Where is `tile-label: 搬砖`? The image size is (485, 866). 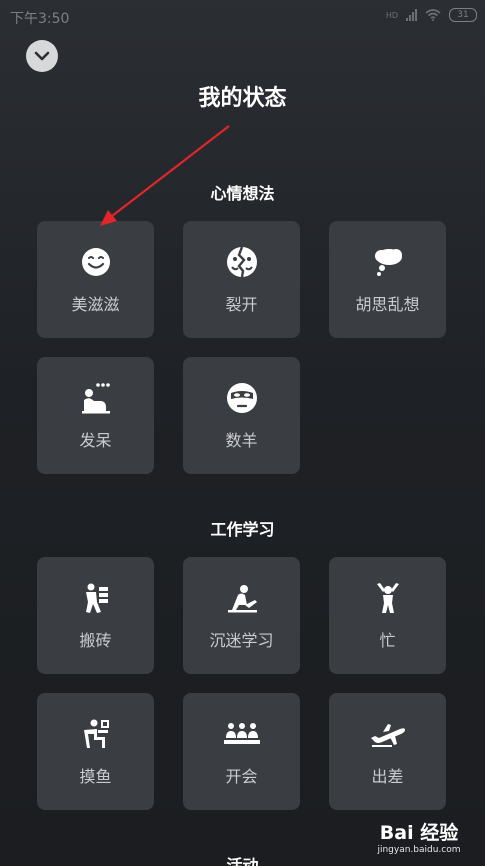 tile-label: 搬砖 is located at coordinates (95, 640).